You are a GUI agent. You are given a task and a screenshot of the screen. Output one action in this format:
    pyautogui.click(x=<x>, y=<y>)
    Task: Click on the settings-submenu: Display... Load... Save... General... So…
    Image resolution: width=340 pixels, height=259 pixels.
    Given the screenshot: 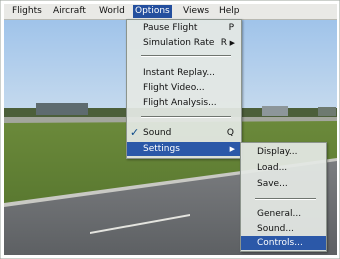 What is the action you would take?
    pyautogui.click(x=283, y=197)
    